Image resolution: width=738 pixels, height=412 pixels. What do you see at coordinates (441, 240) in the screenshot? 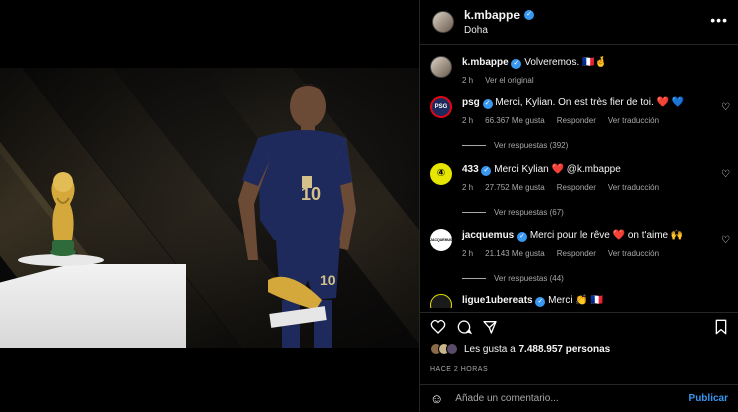
I see `jacquemus-avatar: JACQUEMUS` at bounding box center [441, 240].